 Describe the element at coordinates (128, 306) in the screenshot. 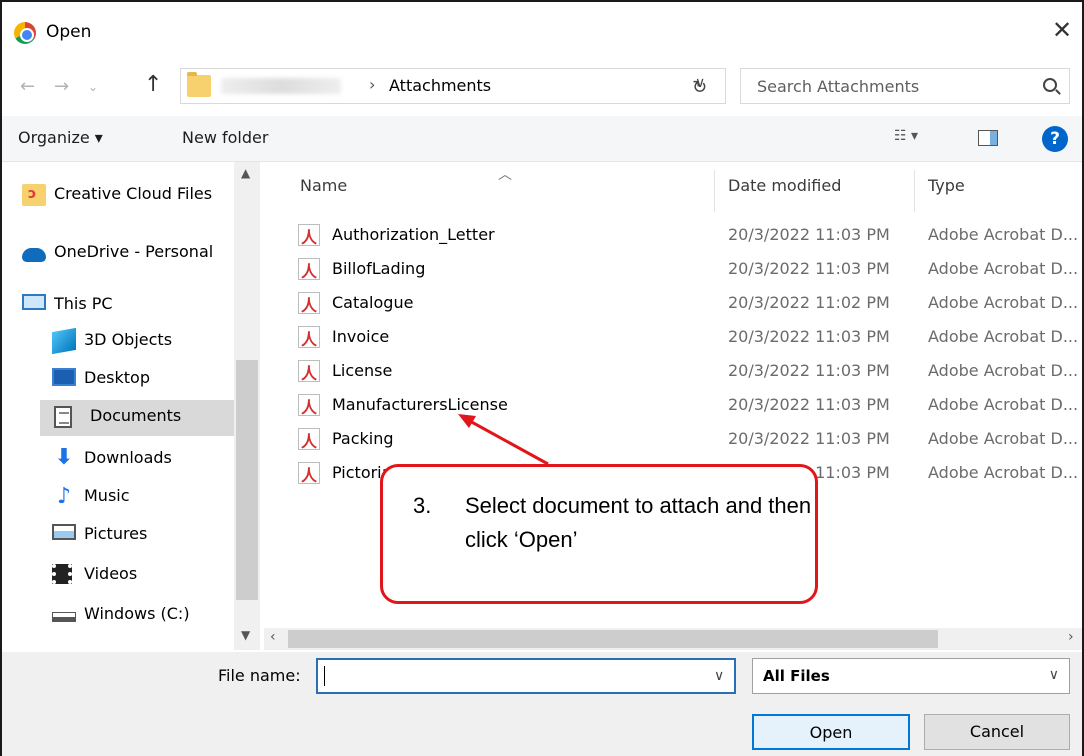

I see `nav-item-this-pc: This PC` at that location.